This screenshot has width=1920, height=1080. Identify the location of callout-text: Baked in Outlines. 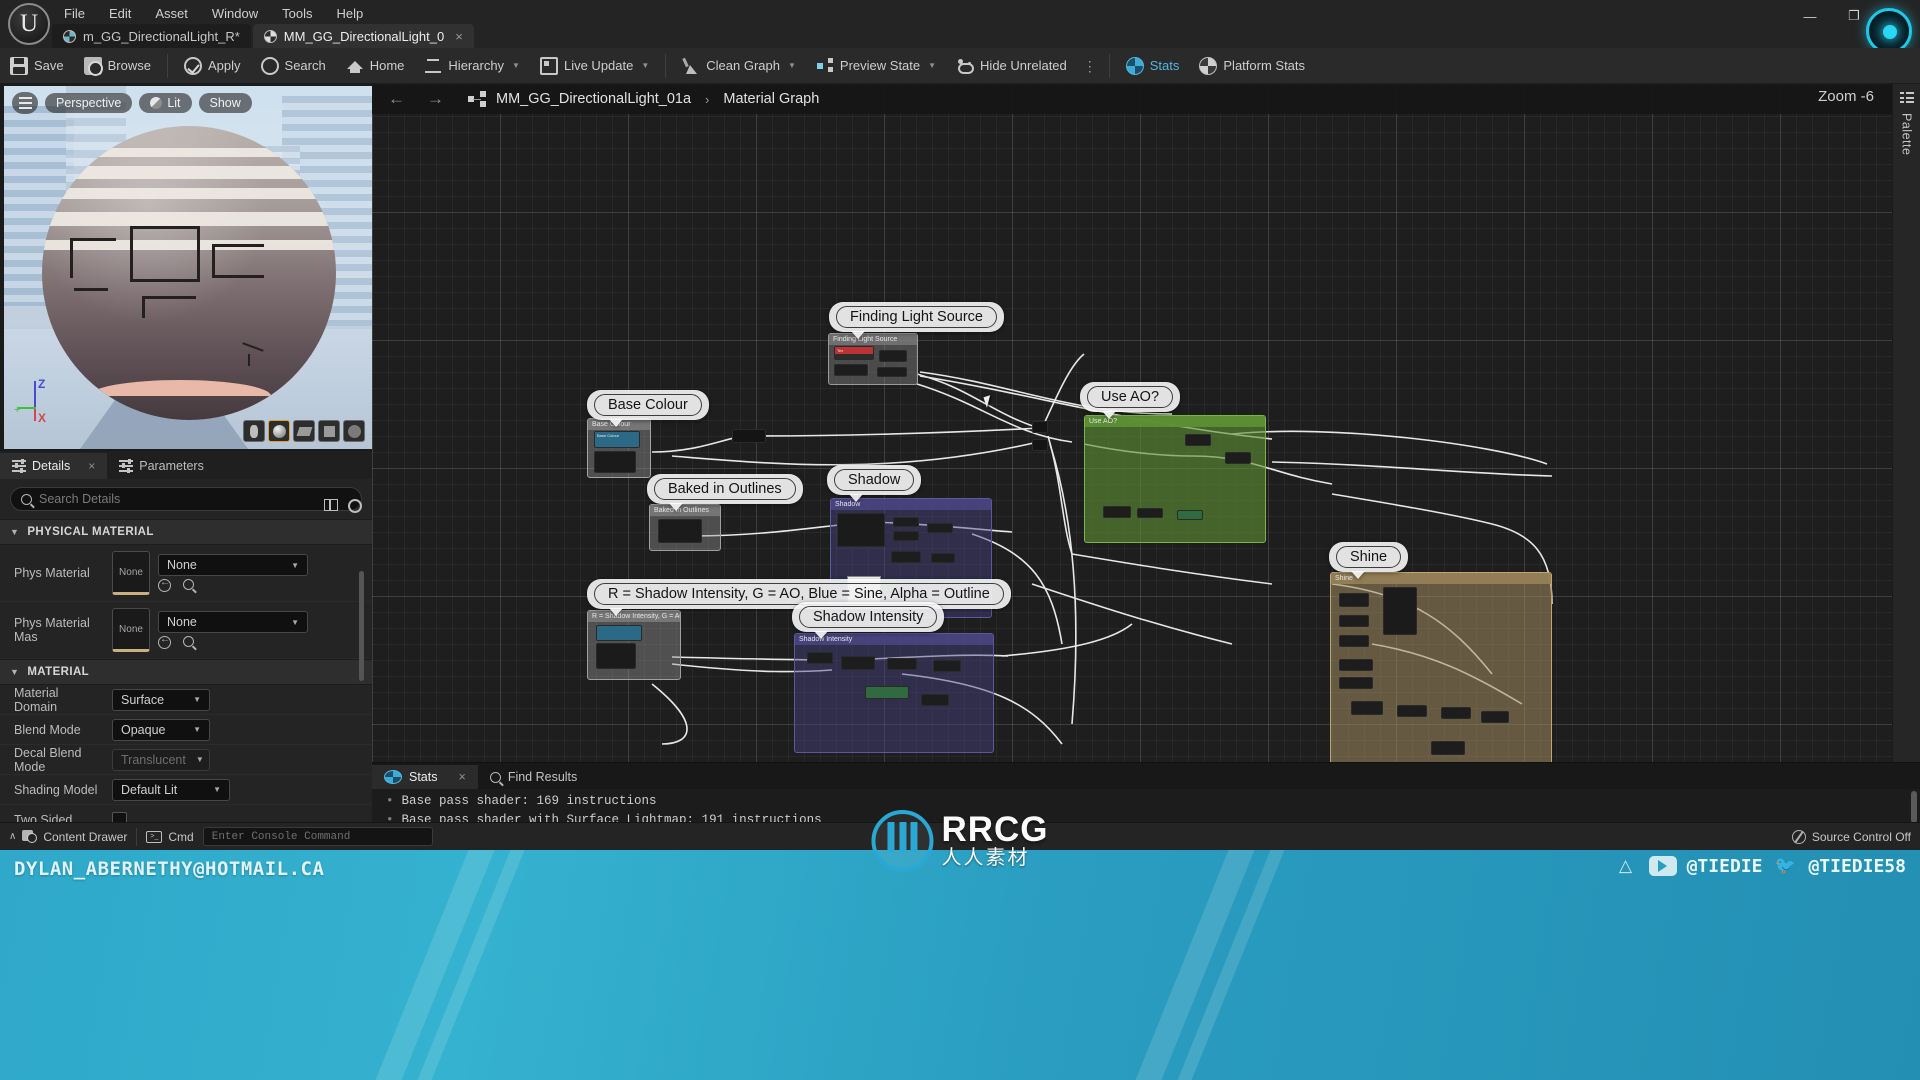
(725, 489).